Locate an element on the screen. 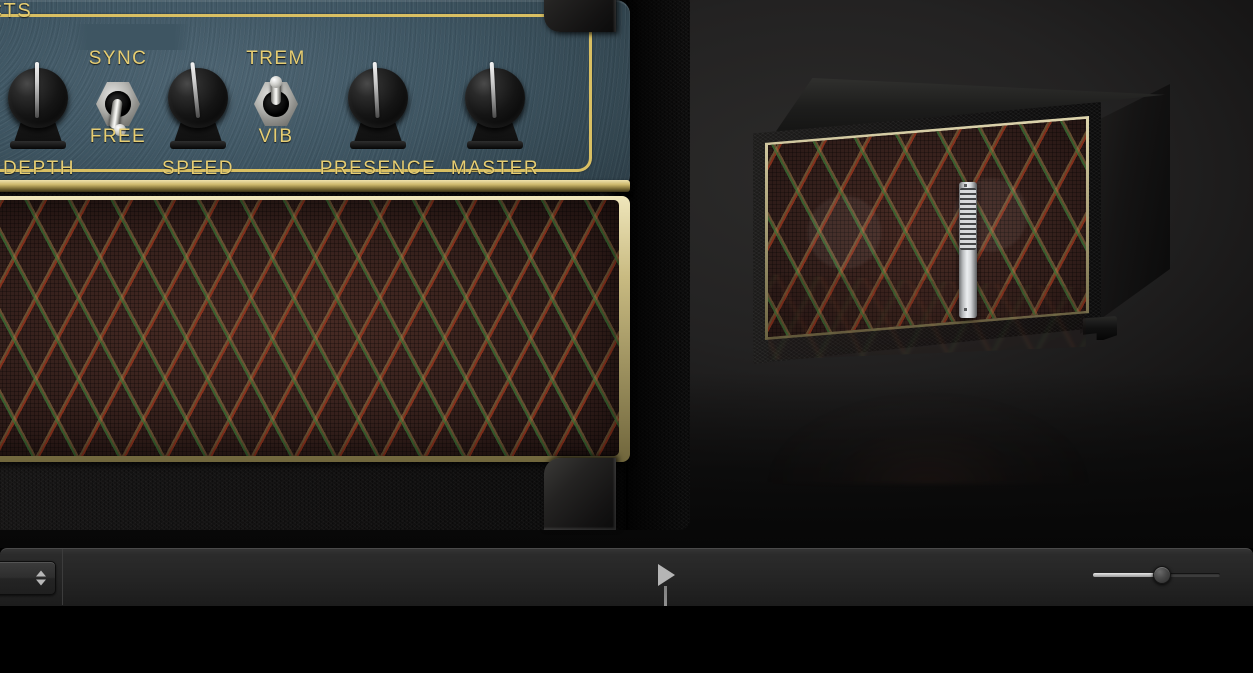 The image size is (1253, 673). amp-control-panel: EFFECTS ON OFF DEPTH SYNC is located at coordinates (315, 95).